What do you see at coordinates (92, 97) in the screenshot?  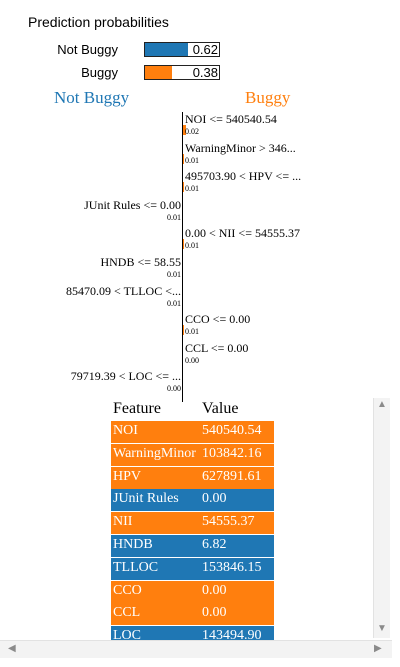 I see `header-not-buggy: Not Buggy` at bounding box center [92, 97].